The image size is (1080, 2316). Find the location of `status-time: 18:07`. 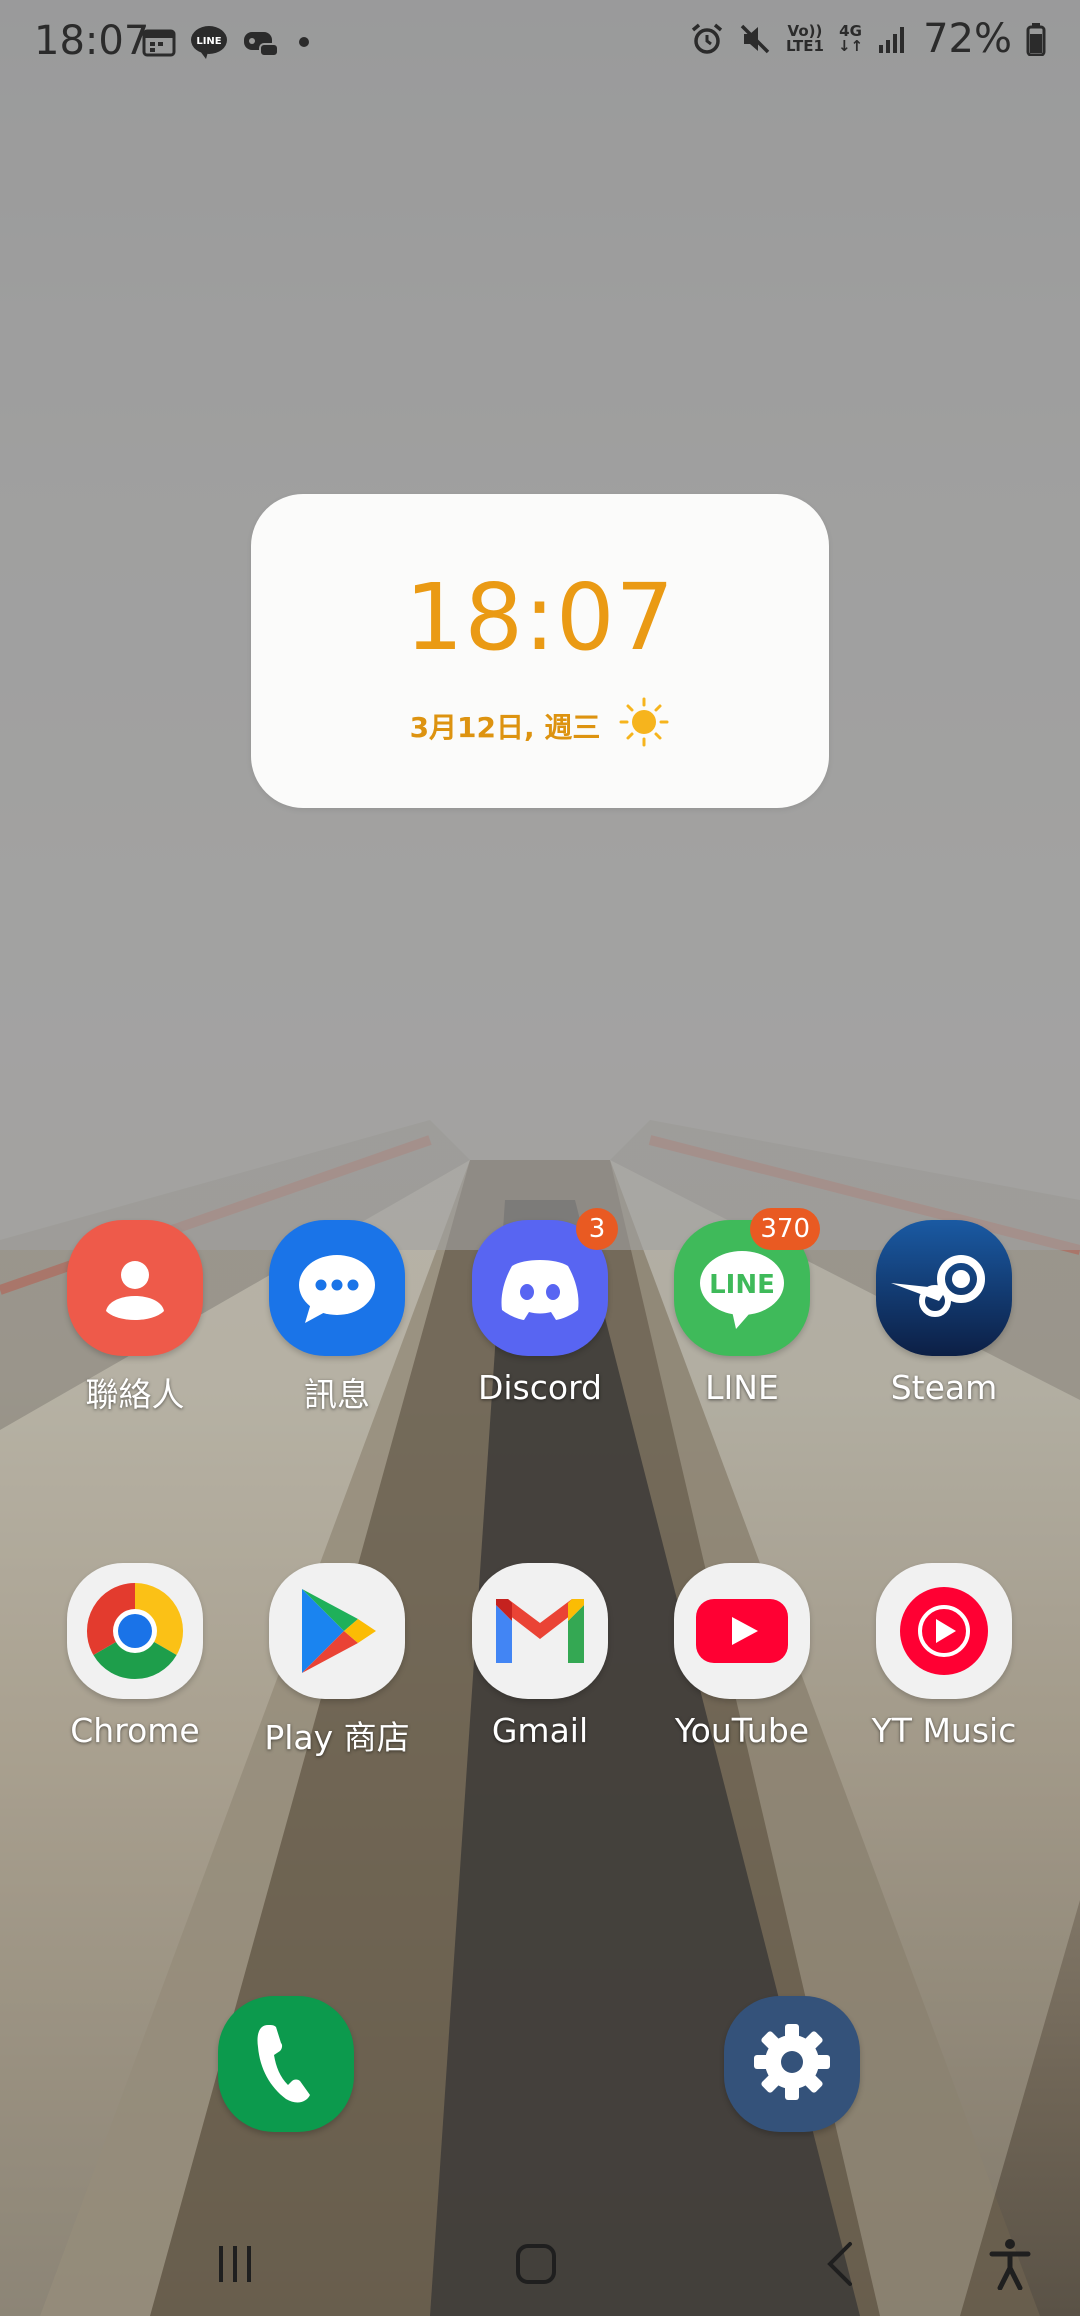

status-time: 18:07 is located at coordinates (92, 41).